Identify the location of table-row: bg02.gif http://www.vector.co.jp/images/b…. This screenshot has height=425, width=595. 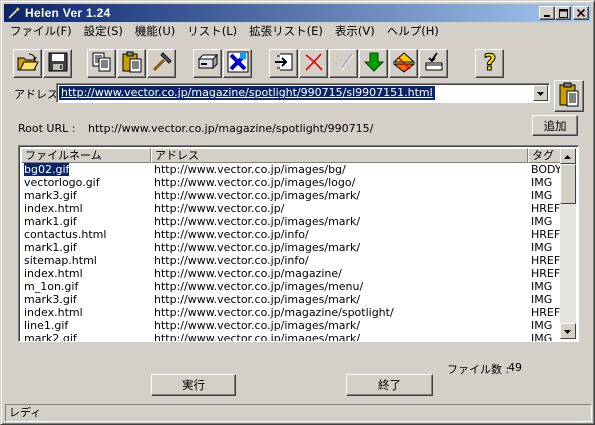
(291, 169).